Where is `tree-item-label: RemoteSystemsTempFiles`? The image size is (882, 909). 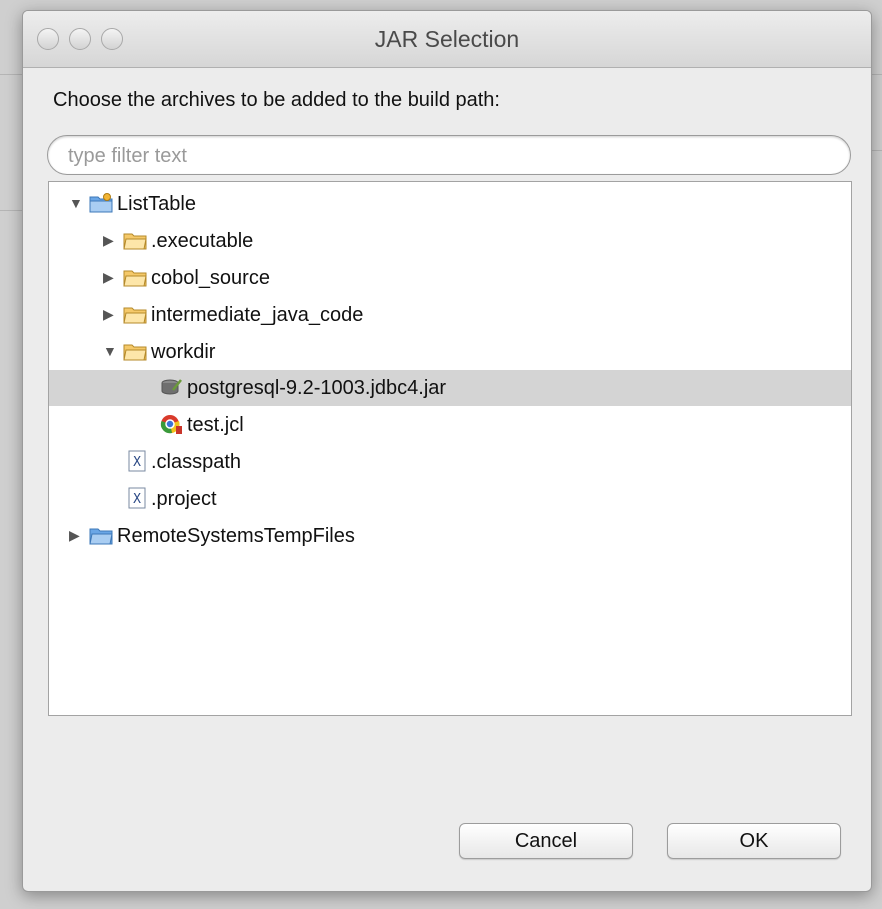 tree-item-label: RemoteSystemsTempFiles is located at coordinates (236, 536).